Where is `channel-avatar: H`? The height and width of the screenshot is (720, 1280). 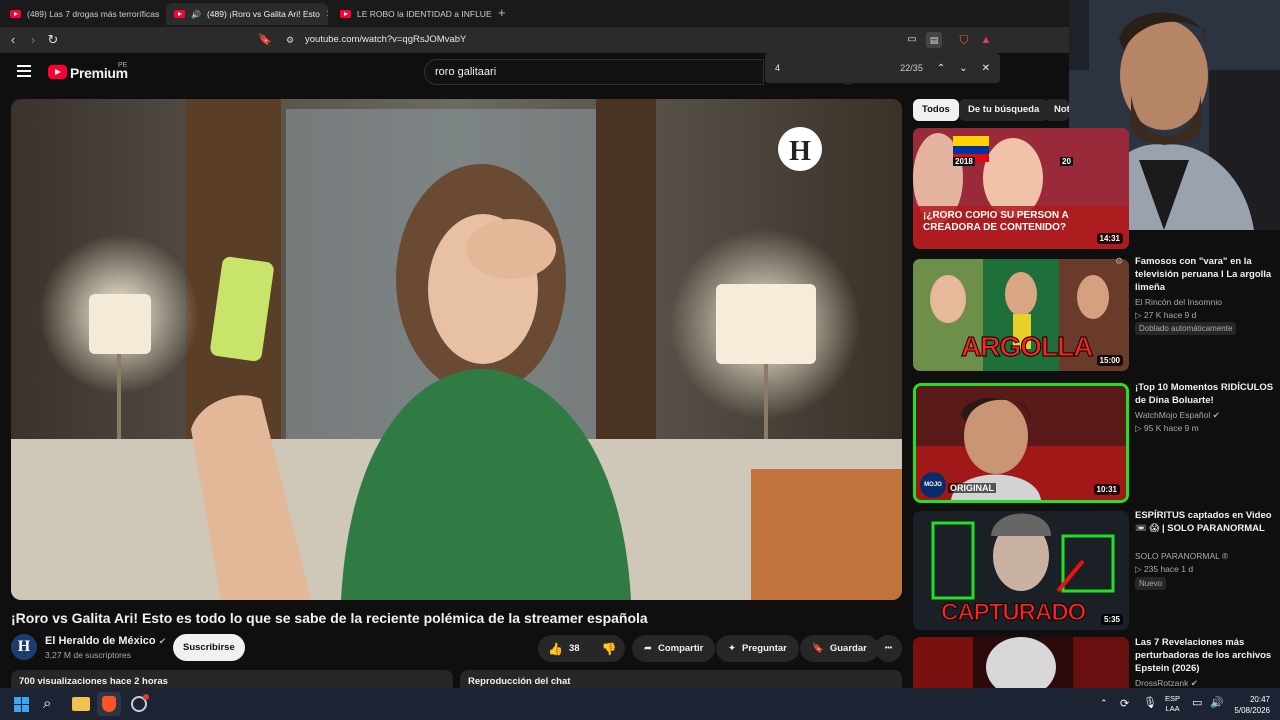 channel-avatar: H is located at coordinates (24, 647).